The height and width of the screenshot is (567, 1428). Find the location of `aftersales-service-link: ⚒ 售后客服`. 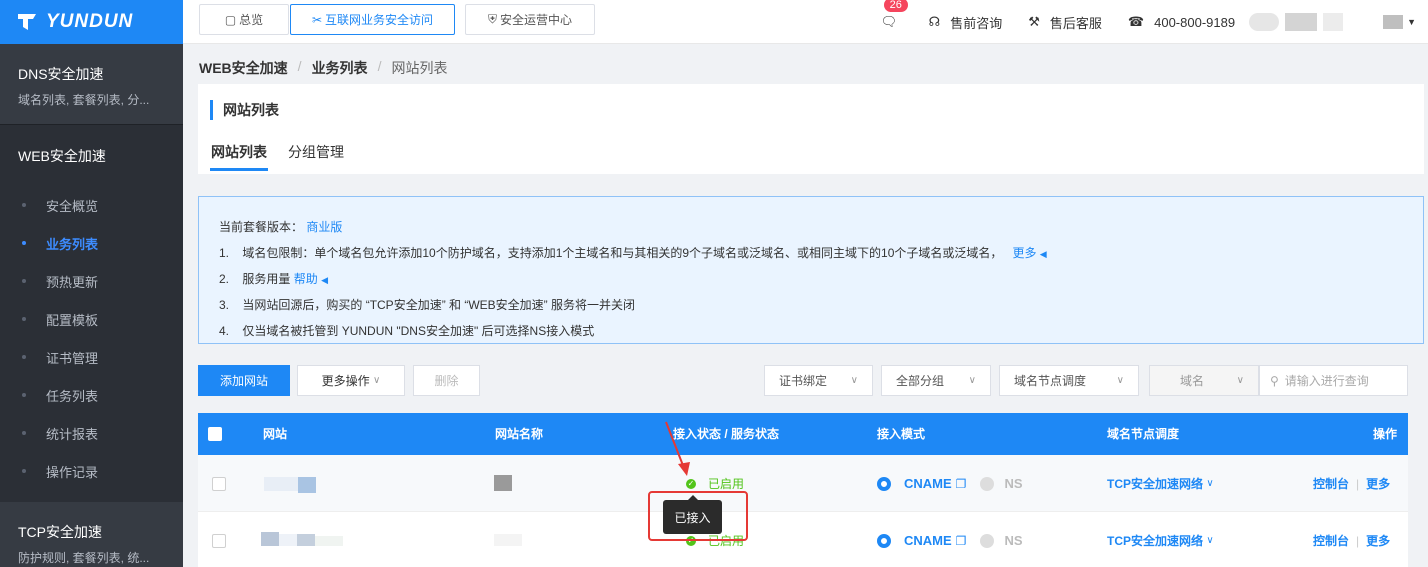

aftersales-service-link: ⚒ 售后客服 is located at coordinates (1065, 22).